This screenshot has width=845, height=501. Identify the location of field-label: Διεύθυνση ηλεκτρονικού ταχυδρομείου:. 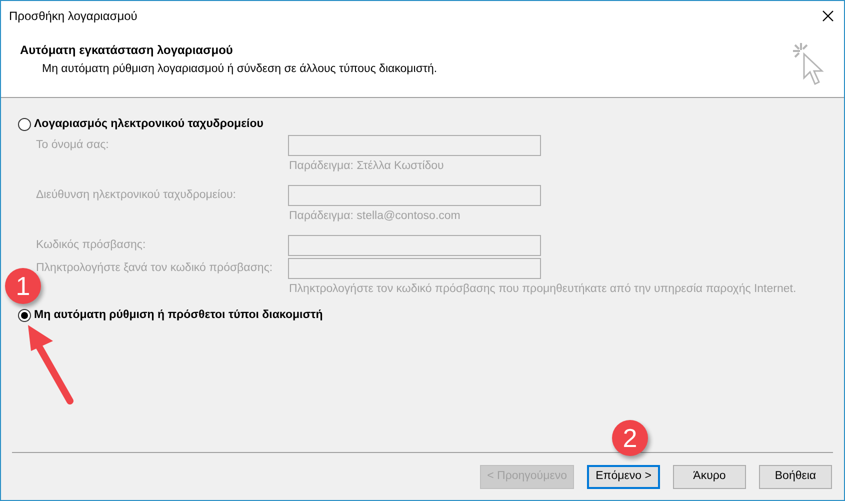
(136, 196).